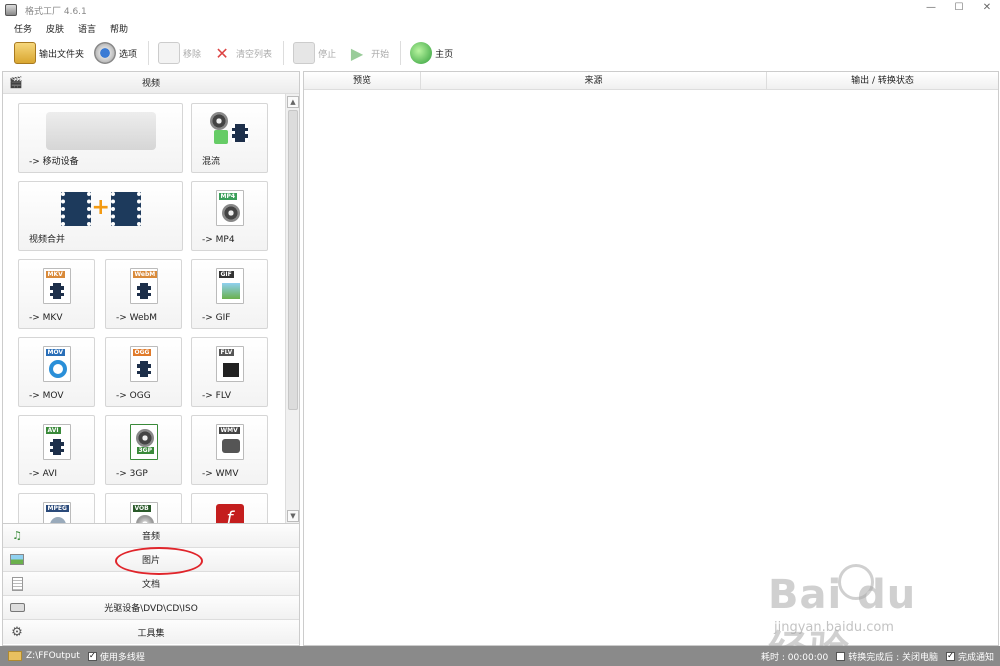  What do you see at coordinates (100, 210) in the screenshot?
I see `video-merge-icon: +` at bounding box center [100, 210].